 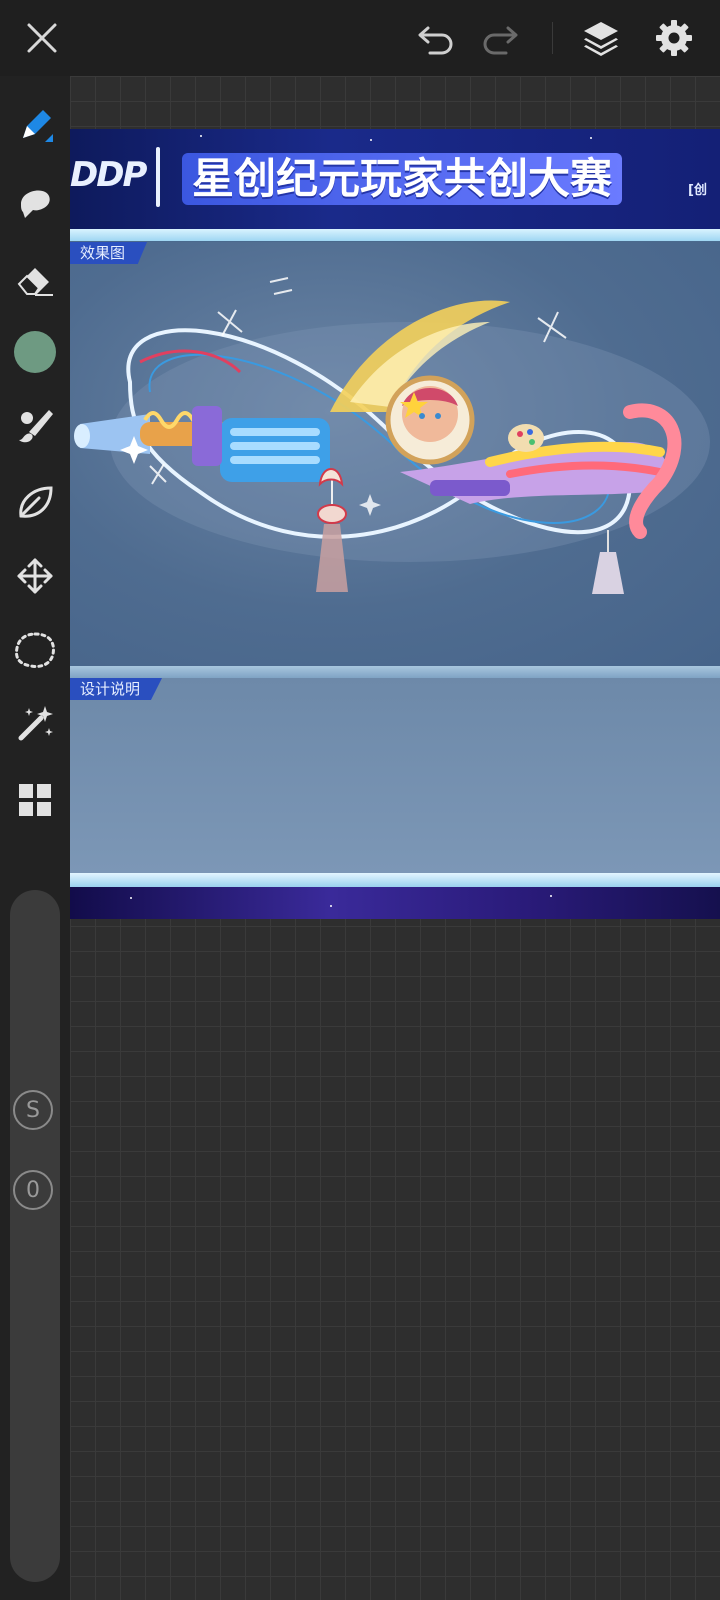 I want to click on lasso-tool, so click(x=35, y=650).